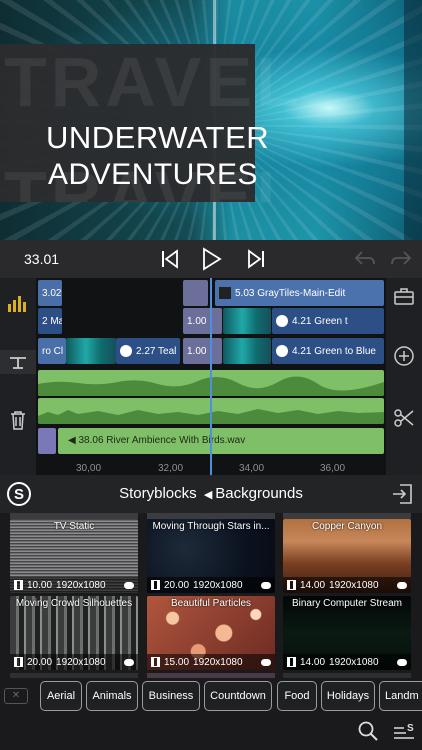 This screenshot has height=750, width=422. I want to click on preview-edge, so click(413, 120).